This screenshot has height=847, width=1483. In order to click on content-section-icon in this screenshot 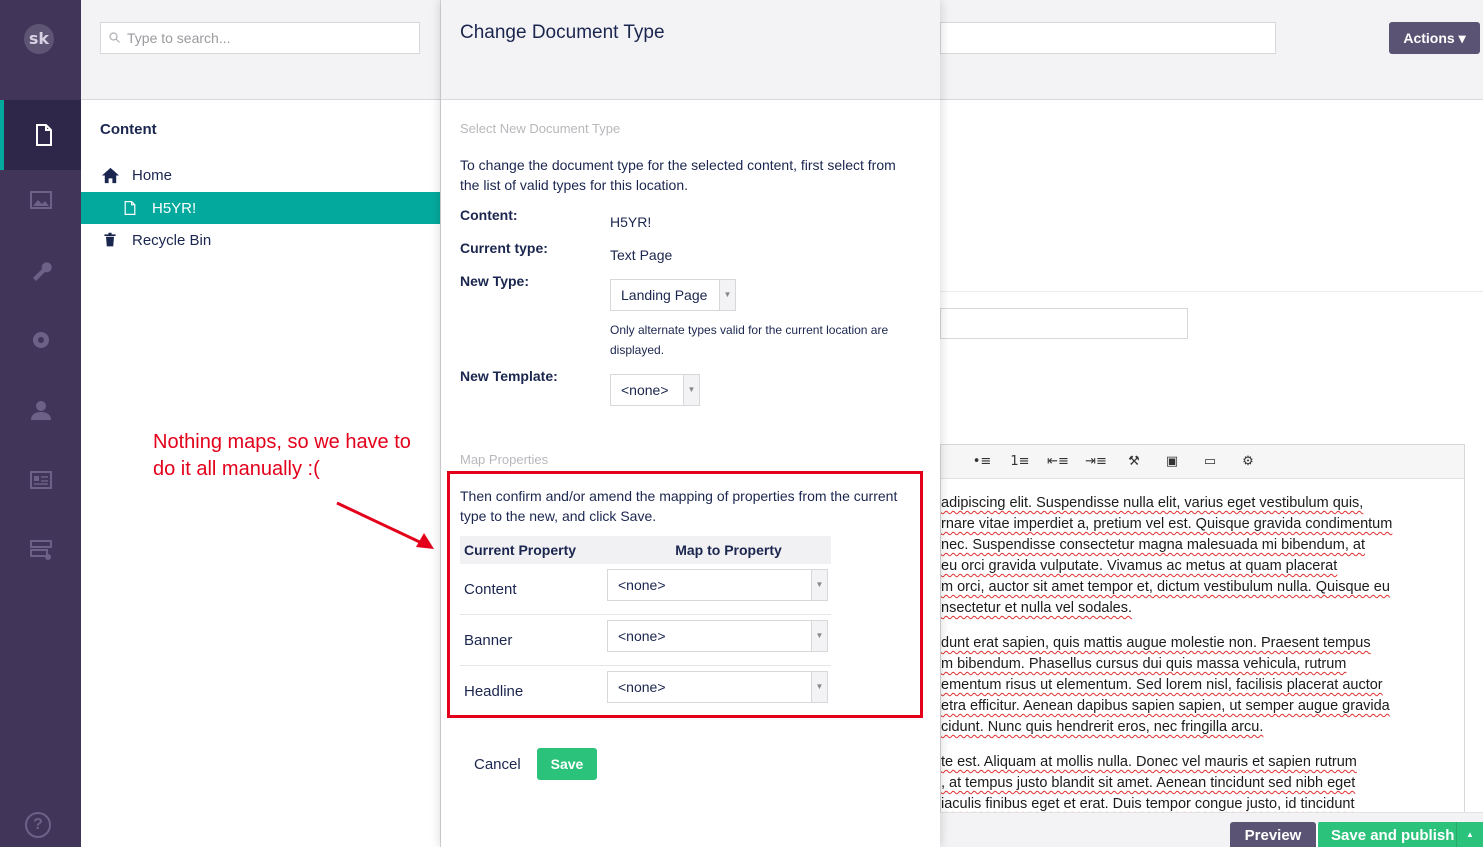, I will do `click(40, 135)`.